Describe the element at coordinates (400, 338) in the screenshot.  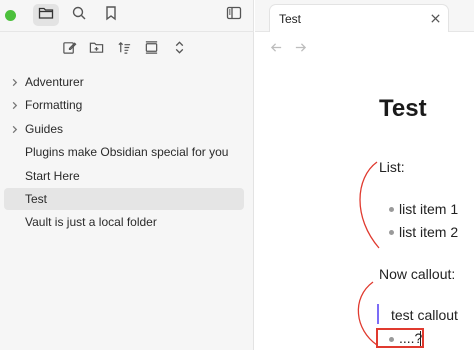
I see `annotation-highlight-box` at that location.